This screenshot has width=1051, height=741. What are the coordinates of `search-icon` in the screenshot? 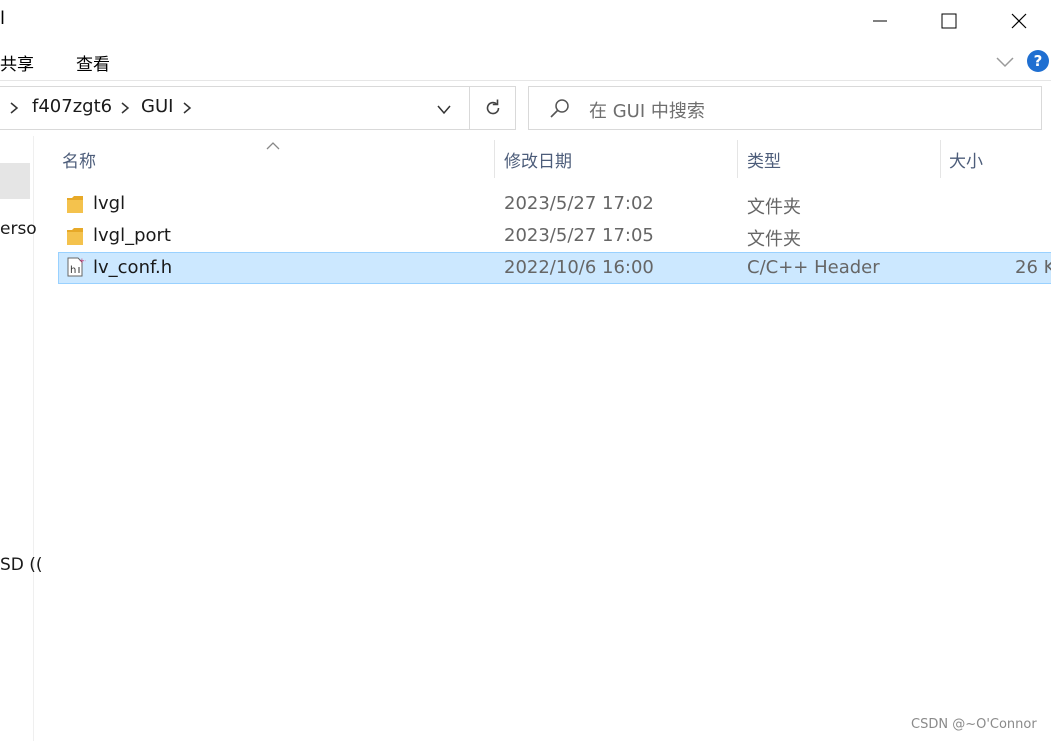 It's located at (560, 111).